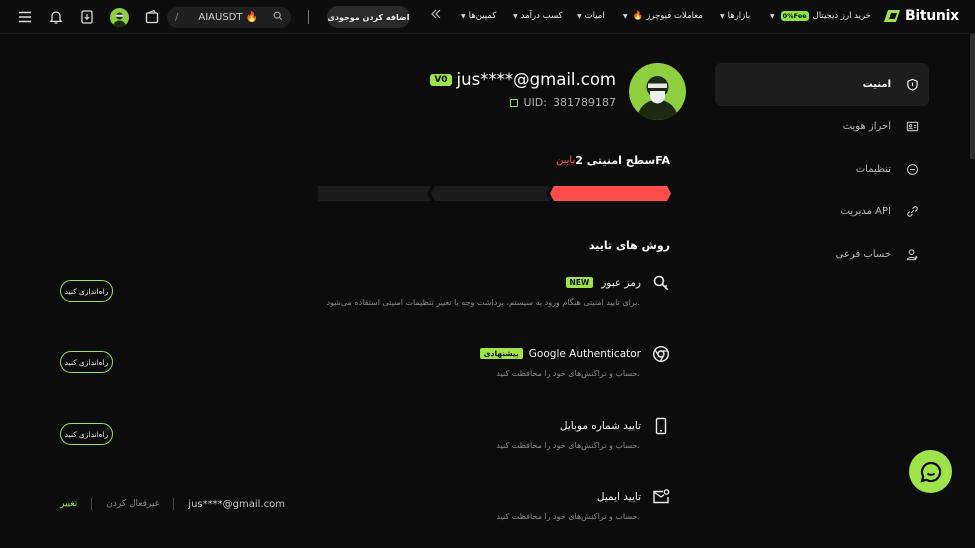 This screenshot has height=548, width=975. Describe the element at coordinates (863, 254) in the screenshot. I see `sidebar-item-label: حساب فرعی` at that location.